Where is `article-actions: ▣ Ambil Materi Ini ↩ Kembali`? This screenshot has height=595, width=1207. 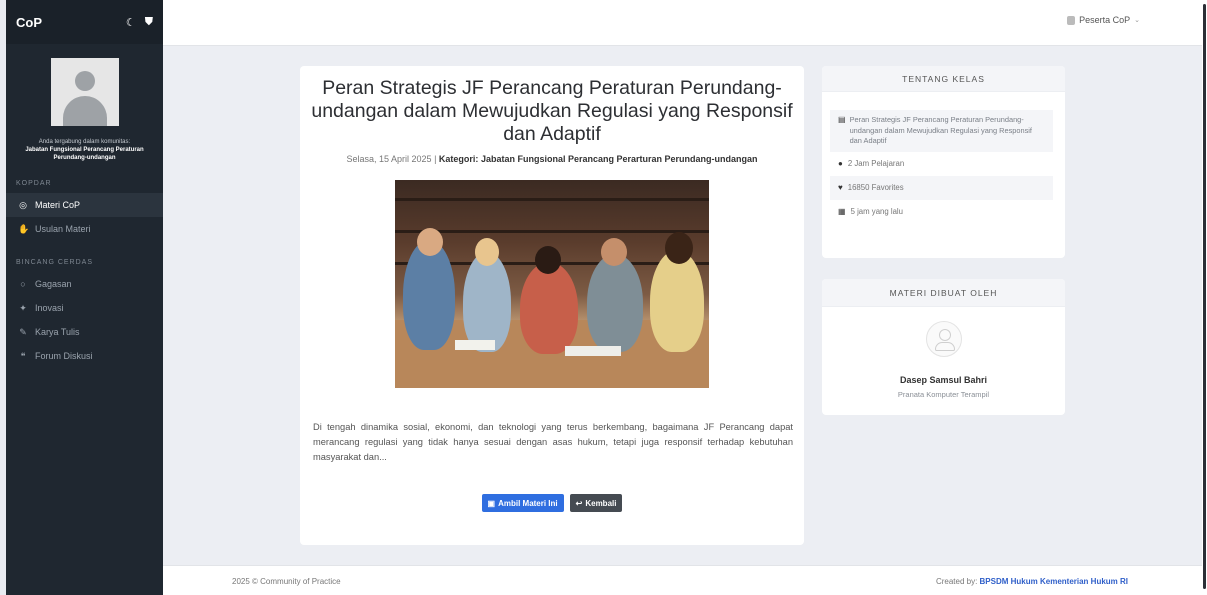
article-actions: ▣ Ambil Materi Ini ↩ Kembali is located at coordinates (552, 503).